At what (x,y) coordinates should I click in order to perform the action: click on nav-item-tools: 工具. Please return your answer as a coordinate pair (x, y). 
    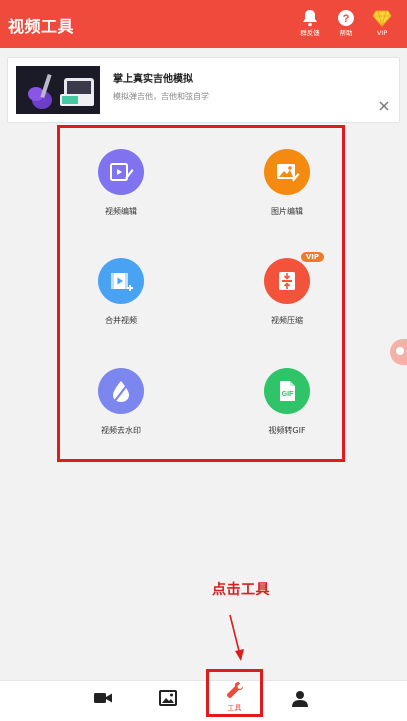
    Looking at the image, I should click on (234, 693).